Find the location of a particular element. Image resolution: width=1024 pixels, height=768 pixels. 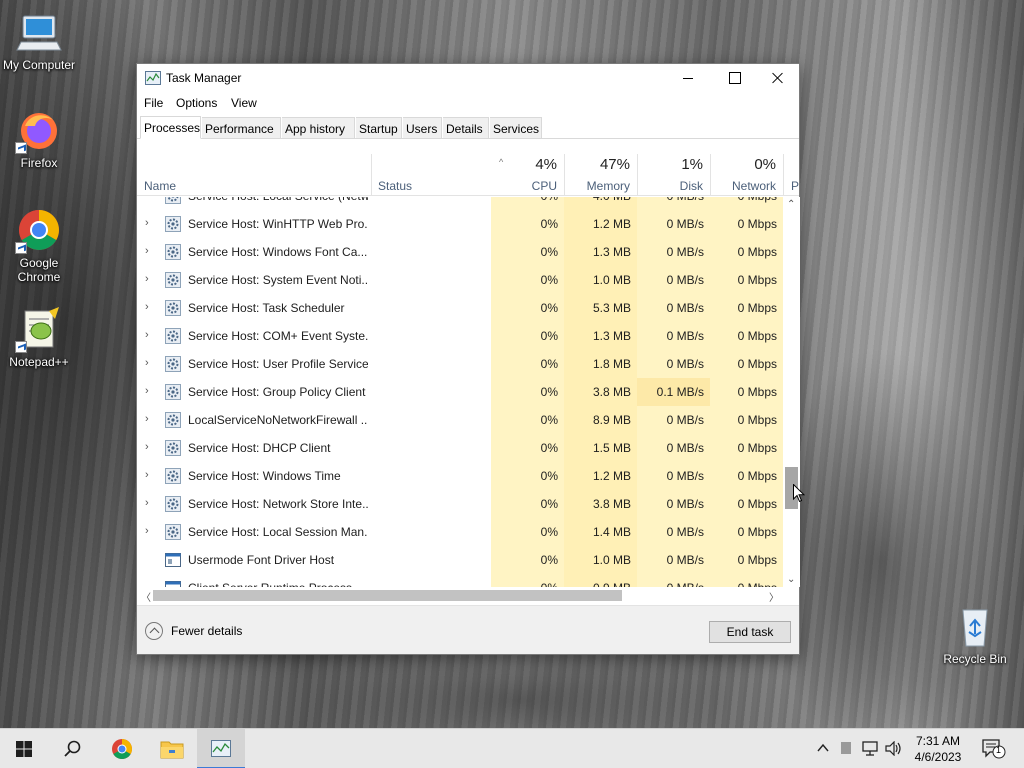

column-cpu: 4% CPU is located at coordinates (527, 175).